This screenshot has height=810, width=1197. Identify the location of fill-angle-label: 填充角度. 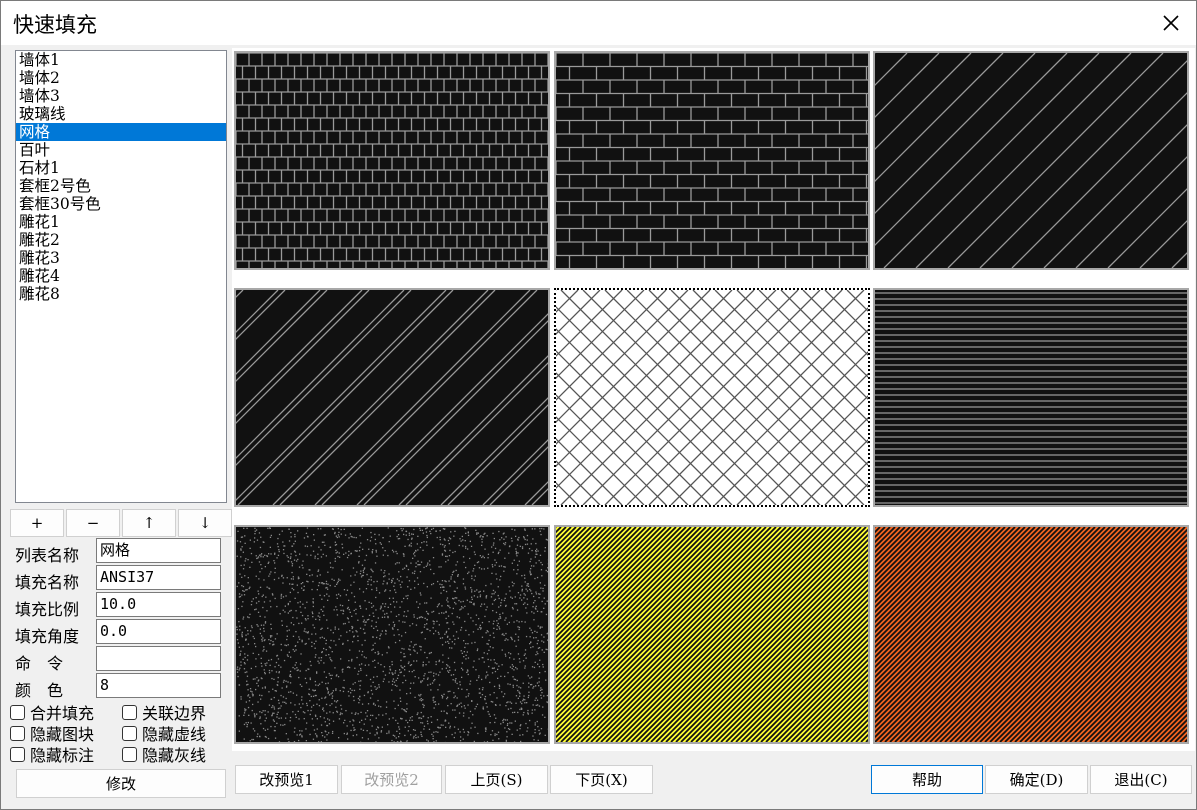
(47, 636).